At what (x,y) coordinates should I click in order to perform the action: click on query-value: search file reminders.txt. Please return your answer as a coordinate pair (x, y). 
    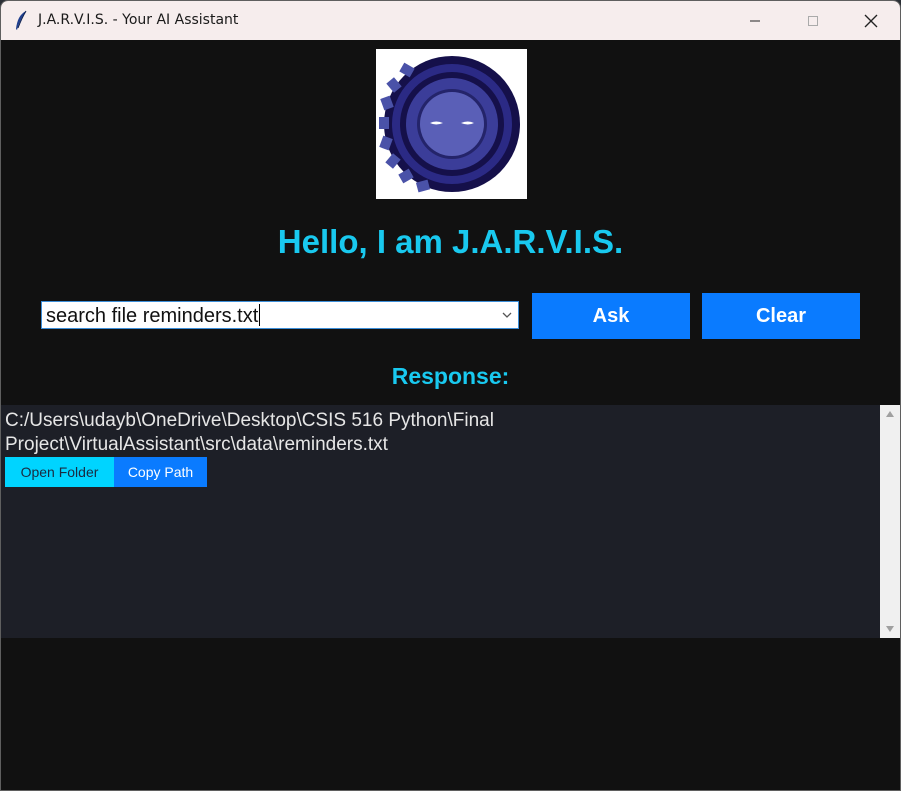
    Looking at the image, I should click on (152, 316).